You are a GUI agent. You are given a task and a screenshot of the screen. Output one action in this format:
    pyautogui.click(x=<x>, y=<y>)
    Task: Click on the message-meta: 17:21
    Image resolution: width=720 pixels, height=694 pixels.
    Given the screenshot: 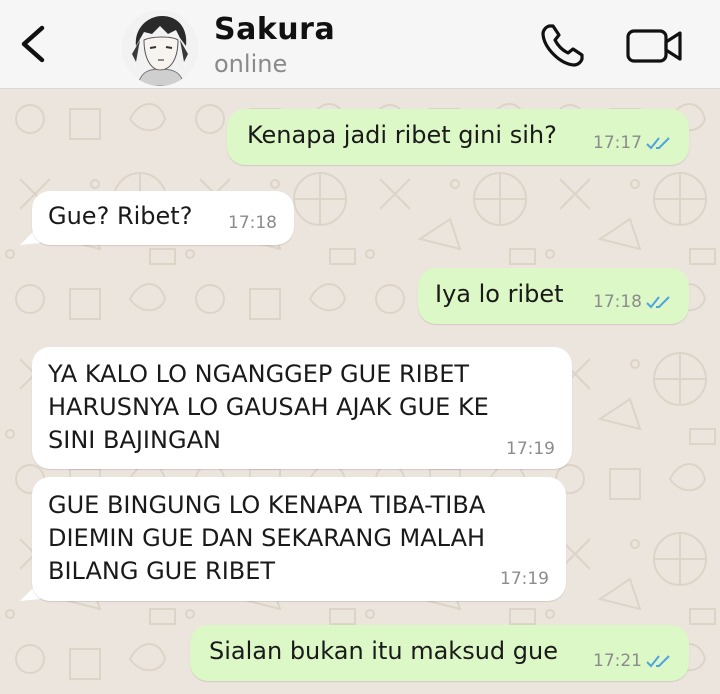 What is the action you would take?
    pyautogui.click(x=632, y=661)
    